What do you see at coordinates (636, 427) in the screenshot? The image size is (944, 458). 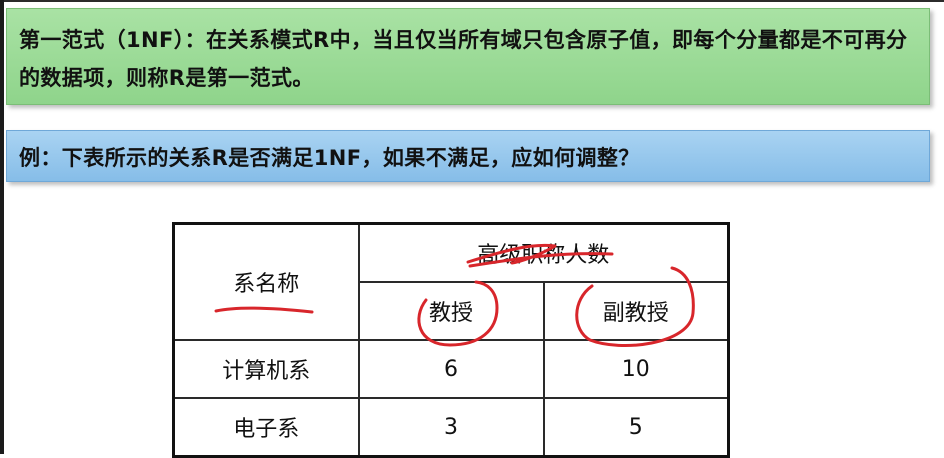 I see `associate-professor-count-cell: 5` at bounding box center [636, 427].